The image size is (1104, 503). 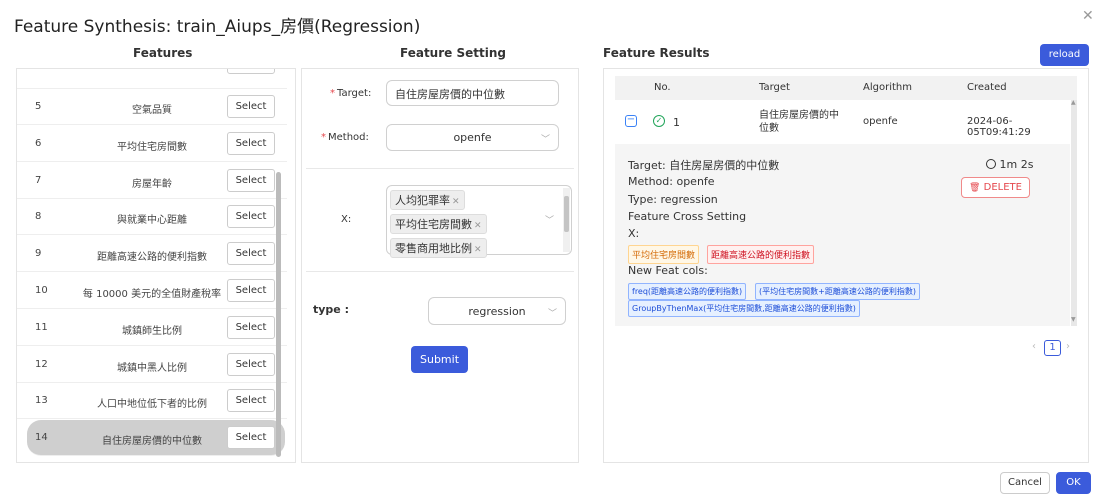 What do you see at coordinates (687, 216) in the screenshot?
I see `detail-cross-setting: Feature Cross Setting` at bounding box center [687, 216].